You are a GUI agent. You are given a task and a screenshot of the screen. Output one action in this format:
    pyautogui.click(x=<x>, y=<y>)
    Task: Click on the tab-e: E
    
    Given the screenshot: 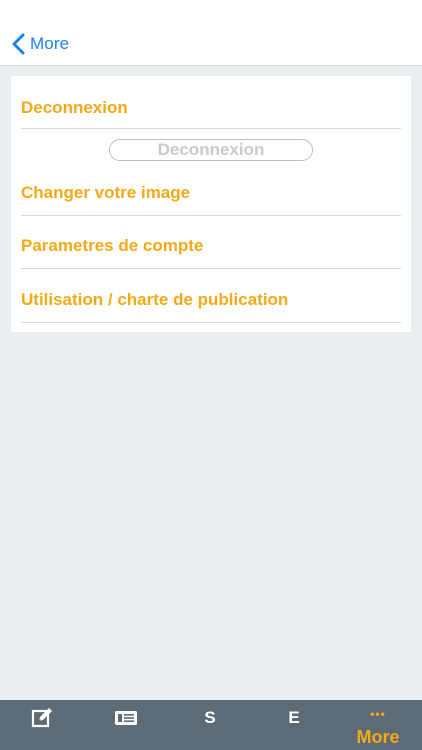 What is the action you would take?
    pyautogui.click(x=294, y=725)
    